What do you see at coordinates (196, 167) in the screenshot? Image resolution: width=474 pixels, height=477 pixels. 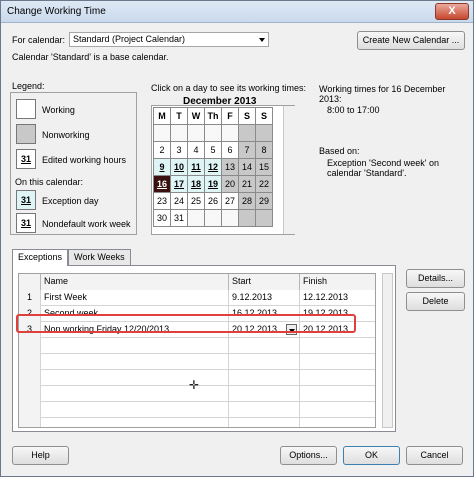 I see `calendar-day-11: 11` at bounding box center [196, 167].